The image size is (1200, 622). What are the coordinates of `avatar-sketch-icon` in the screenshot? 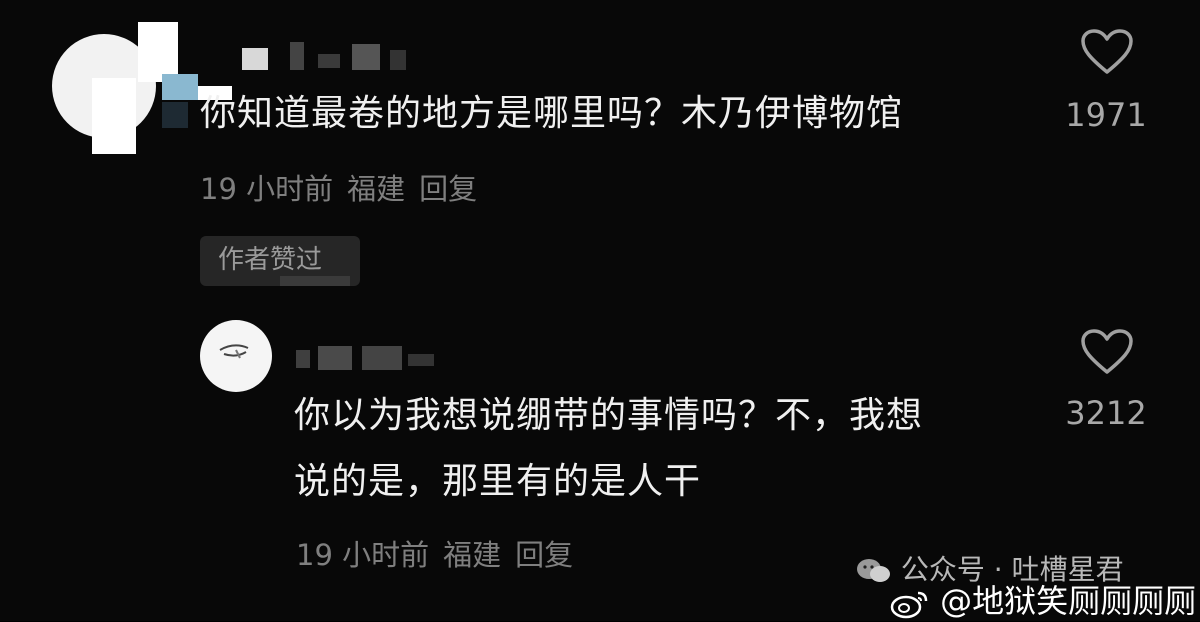 It's located at (234, 351).